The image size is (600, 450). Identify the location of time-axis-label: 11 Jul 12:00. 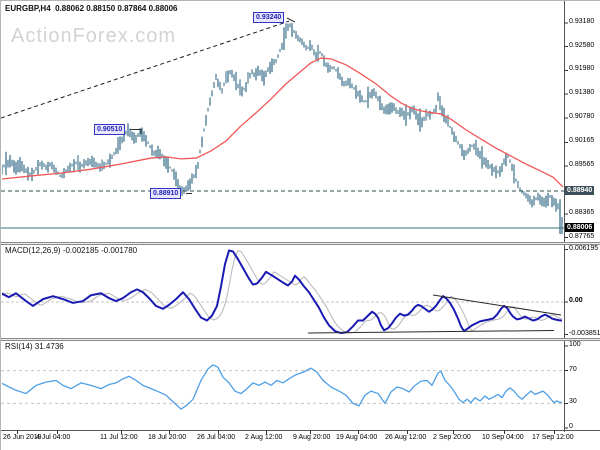
(119, 437).